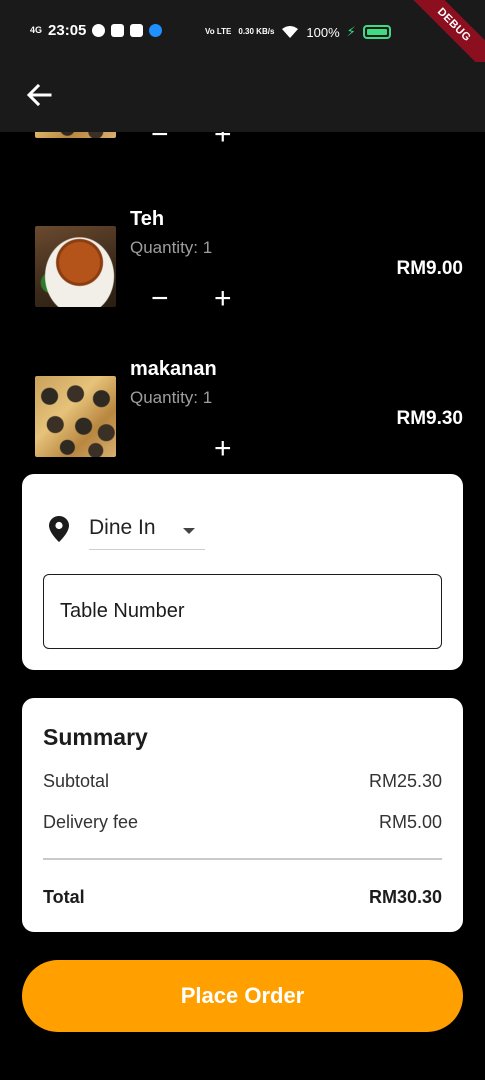 The height and width of the screenshot is (1080, 485). What do you see at coordinates (75, 266) in the screenshot?
I see `tea-image` at bounding box center [75, 266].